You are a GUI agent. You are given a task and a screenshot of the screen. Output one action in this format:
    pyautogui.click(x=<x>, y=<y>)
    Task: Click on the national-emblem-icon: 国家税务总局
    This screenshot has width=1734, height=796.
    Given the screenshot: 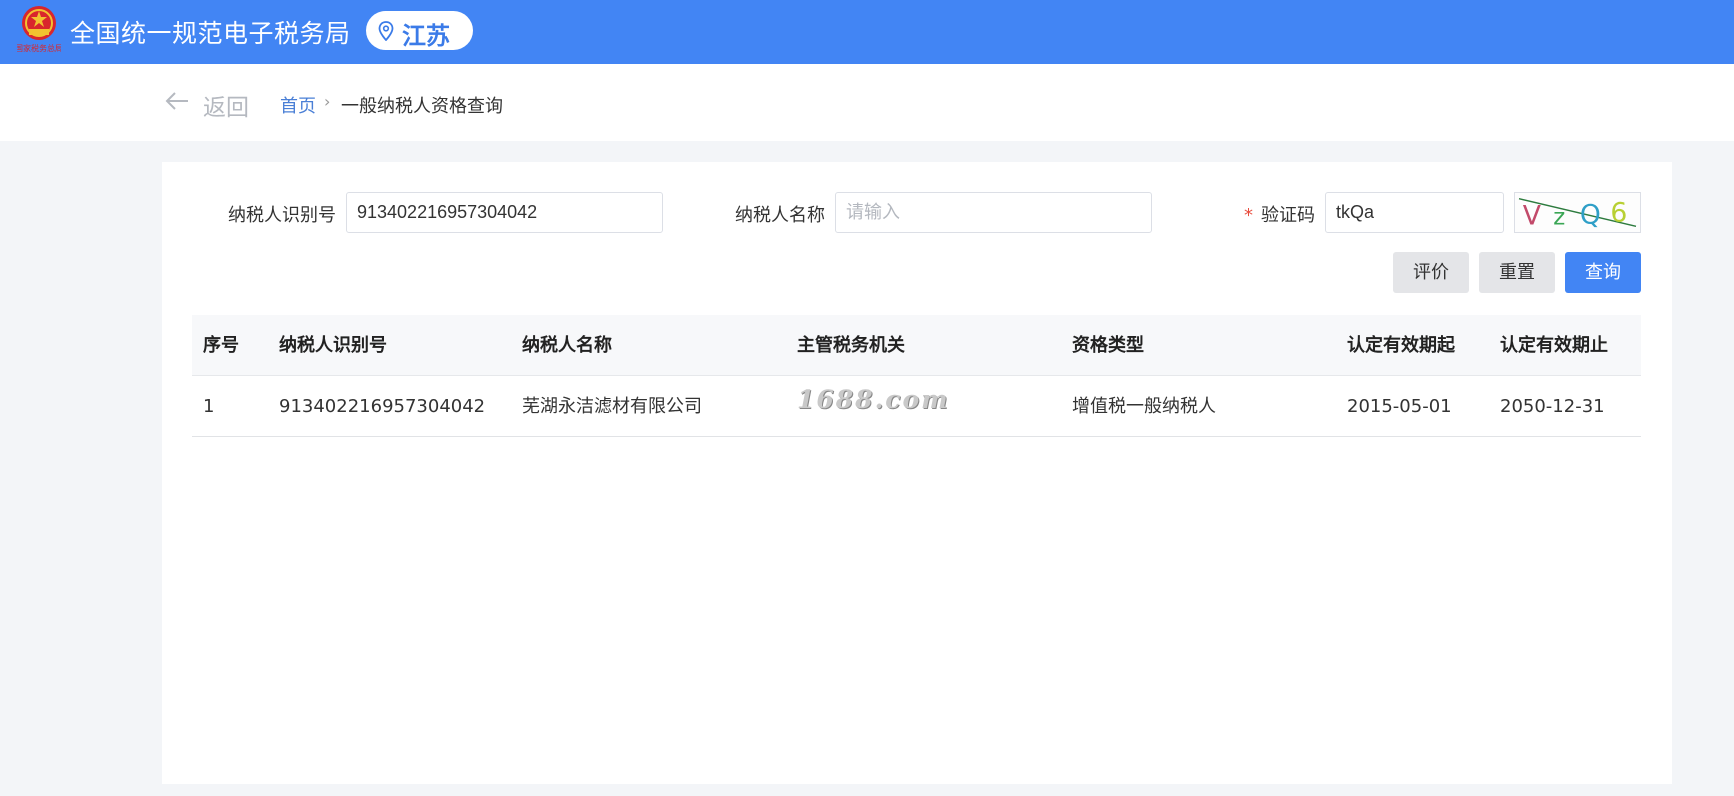 What is the action you would take?
    pyautogui.click(x=39, y=29)
    